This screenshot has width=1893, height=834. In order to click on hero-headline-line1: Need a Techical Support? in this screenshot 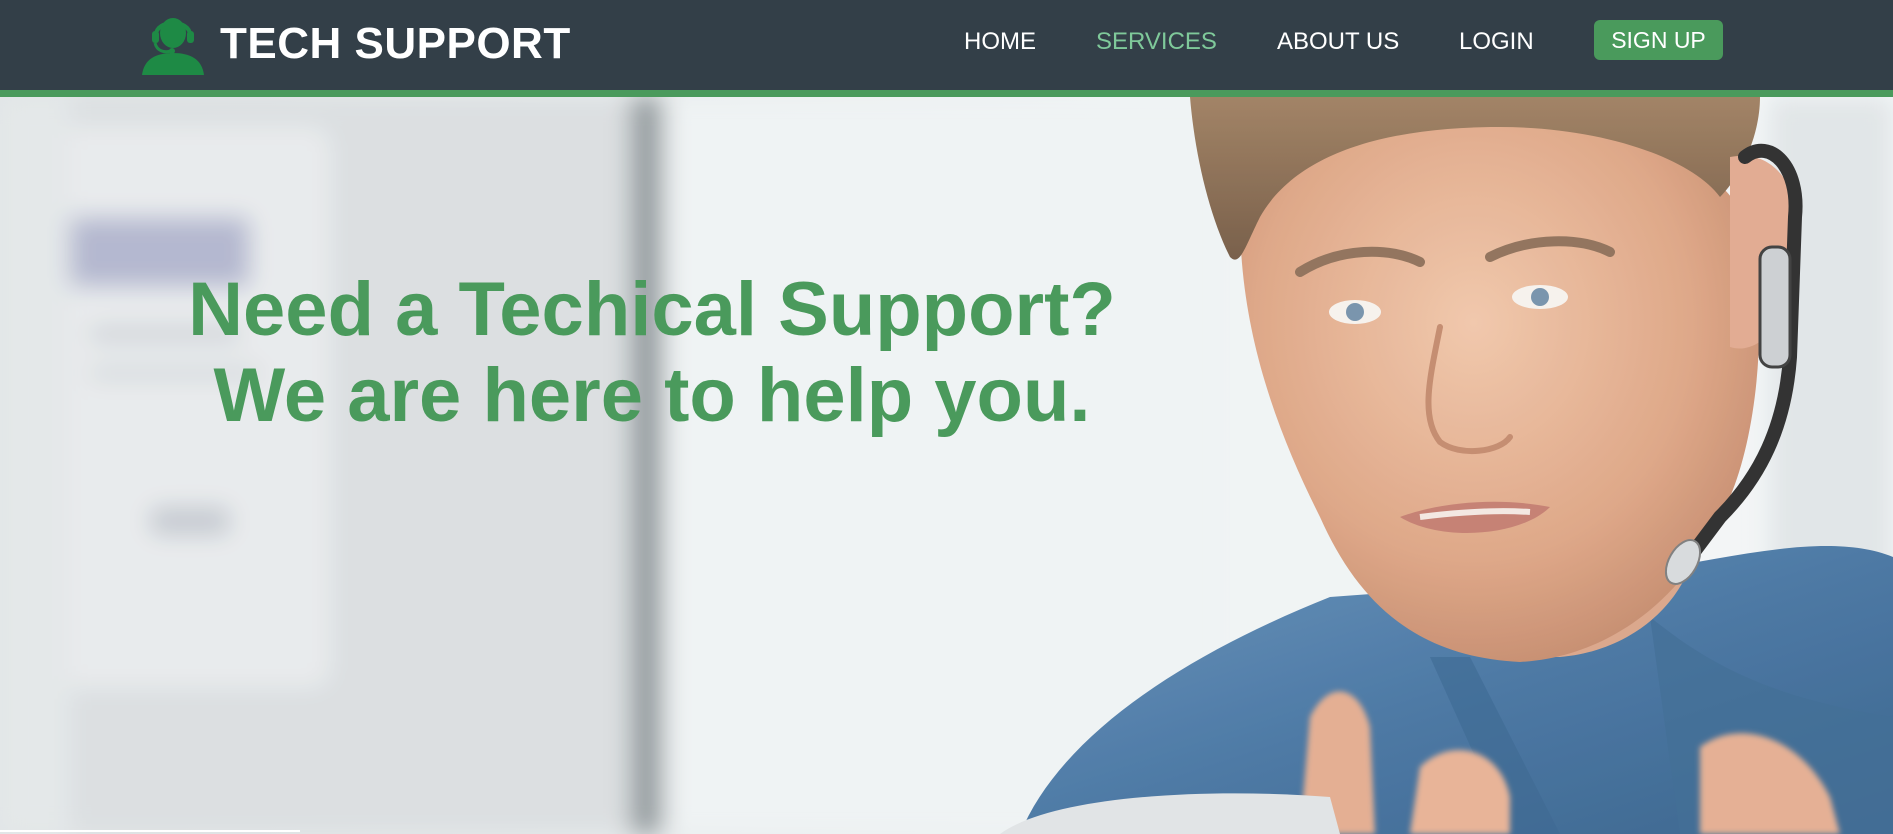, I will do `click(652, 309)`.